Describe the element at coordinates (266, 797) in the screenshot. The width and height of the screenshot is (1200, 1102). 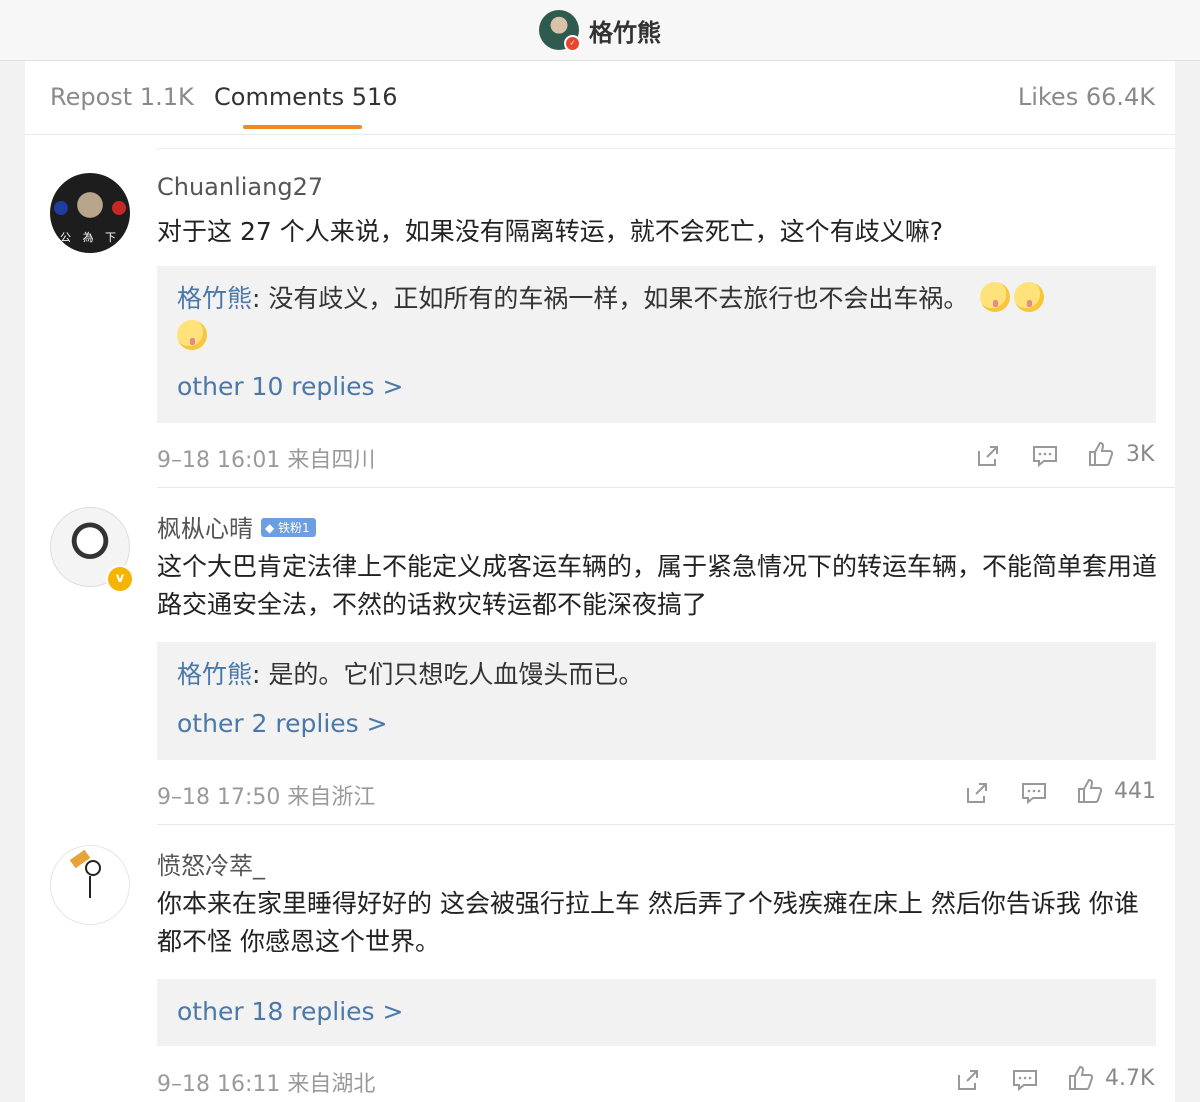
I see `comment-meta: 9–18 17:50 来自浙江` at that location.